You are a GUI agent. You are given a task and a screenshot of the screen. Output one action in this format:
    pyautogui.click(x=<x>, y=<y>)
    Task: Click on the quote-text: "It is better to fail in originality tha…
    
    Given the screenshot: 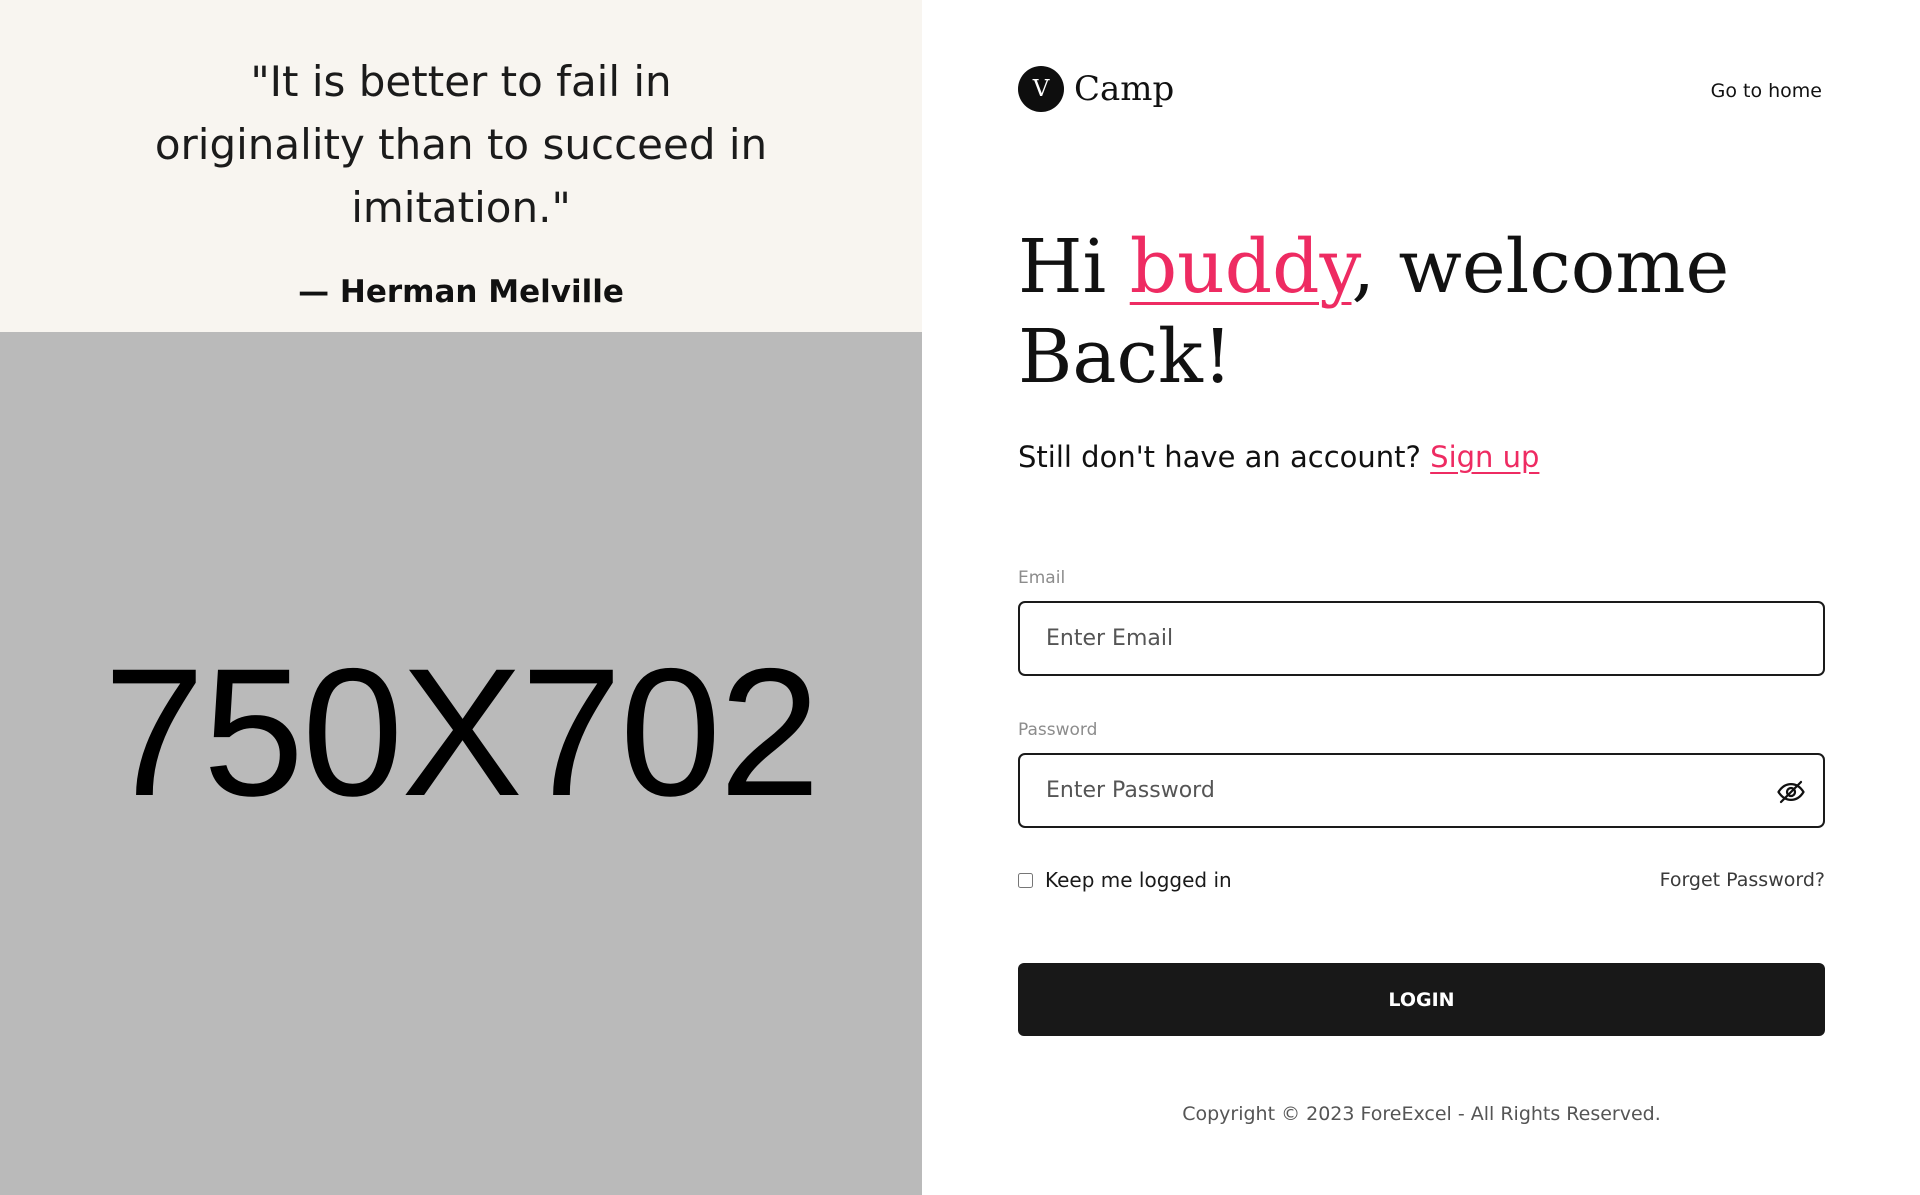 What is the action you would take?
    pyautogui.click(x=461, y=144)
    